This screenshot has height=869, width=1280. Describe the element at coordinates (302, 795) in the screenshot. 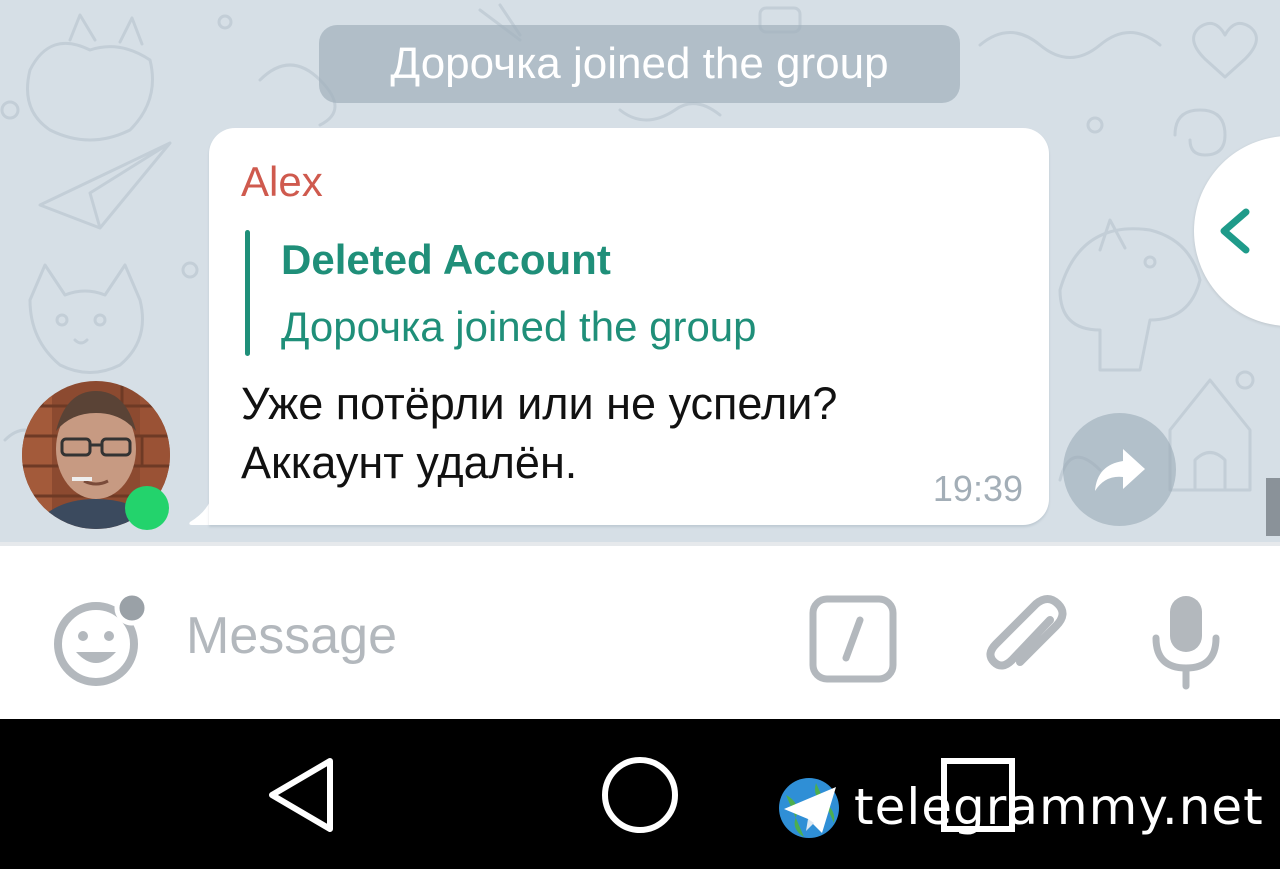

I see `triangle-back-icon` at that location.